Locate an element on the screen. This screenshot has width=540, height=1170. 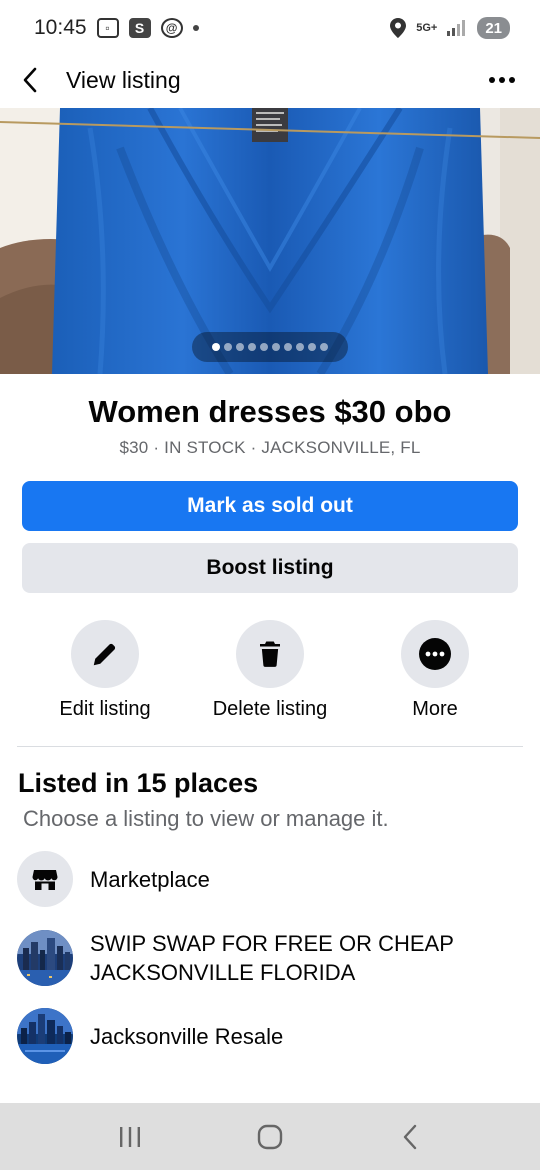
page-title: View listing is located at coordinates (123, 79).